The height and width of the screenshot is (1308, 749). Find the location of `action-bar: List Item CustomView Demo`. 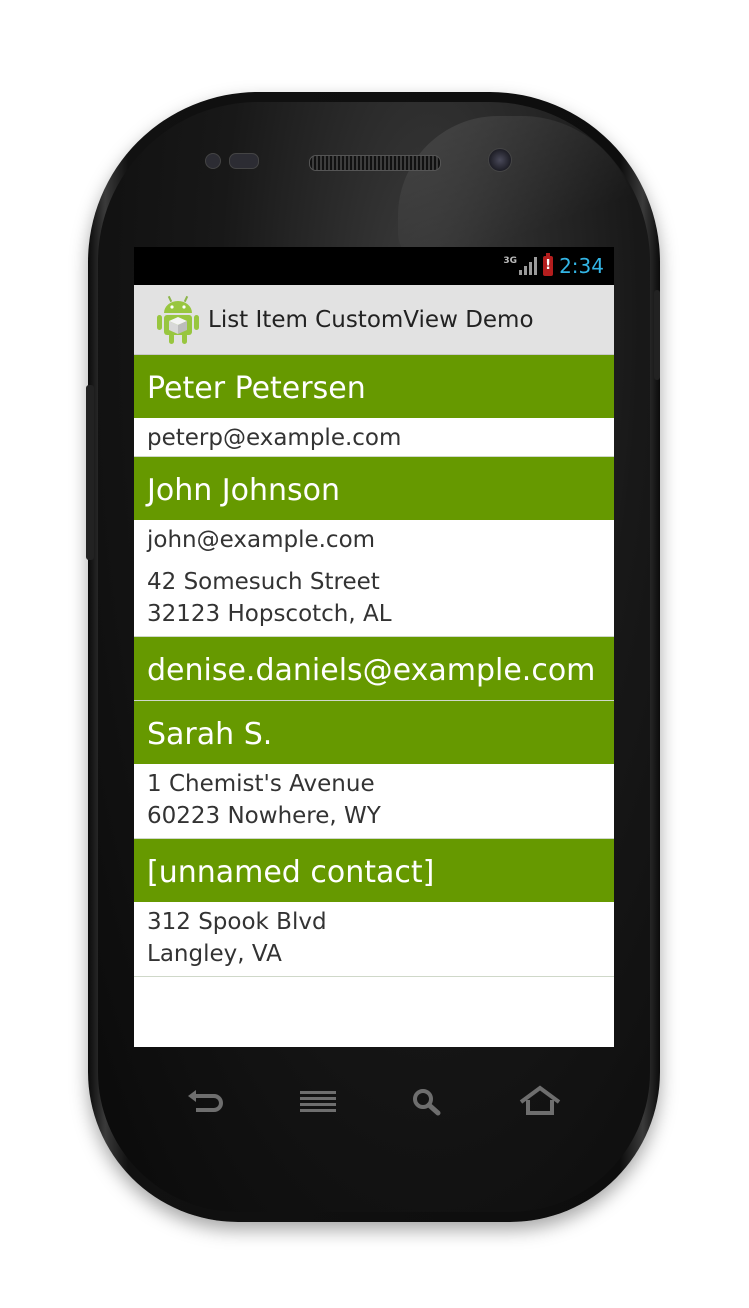

action-bar: List Item CustomView Demo is located at coordinates (374, 320).